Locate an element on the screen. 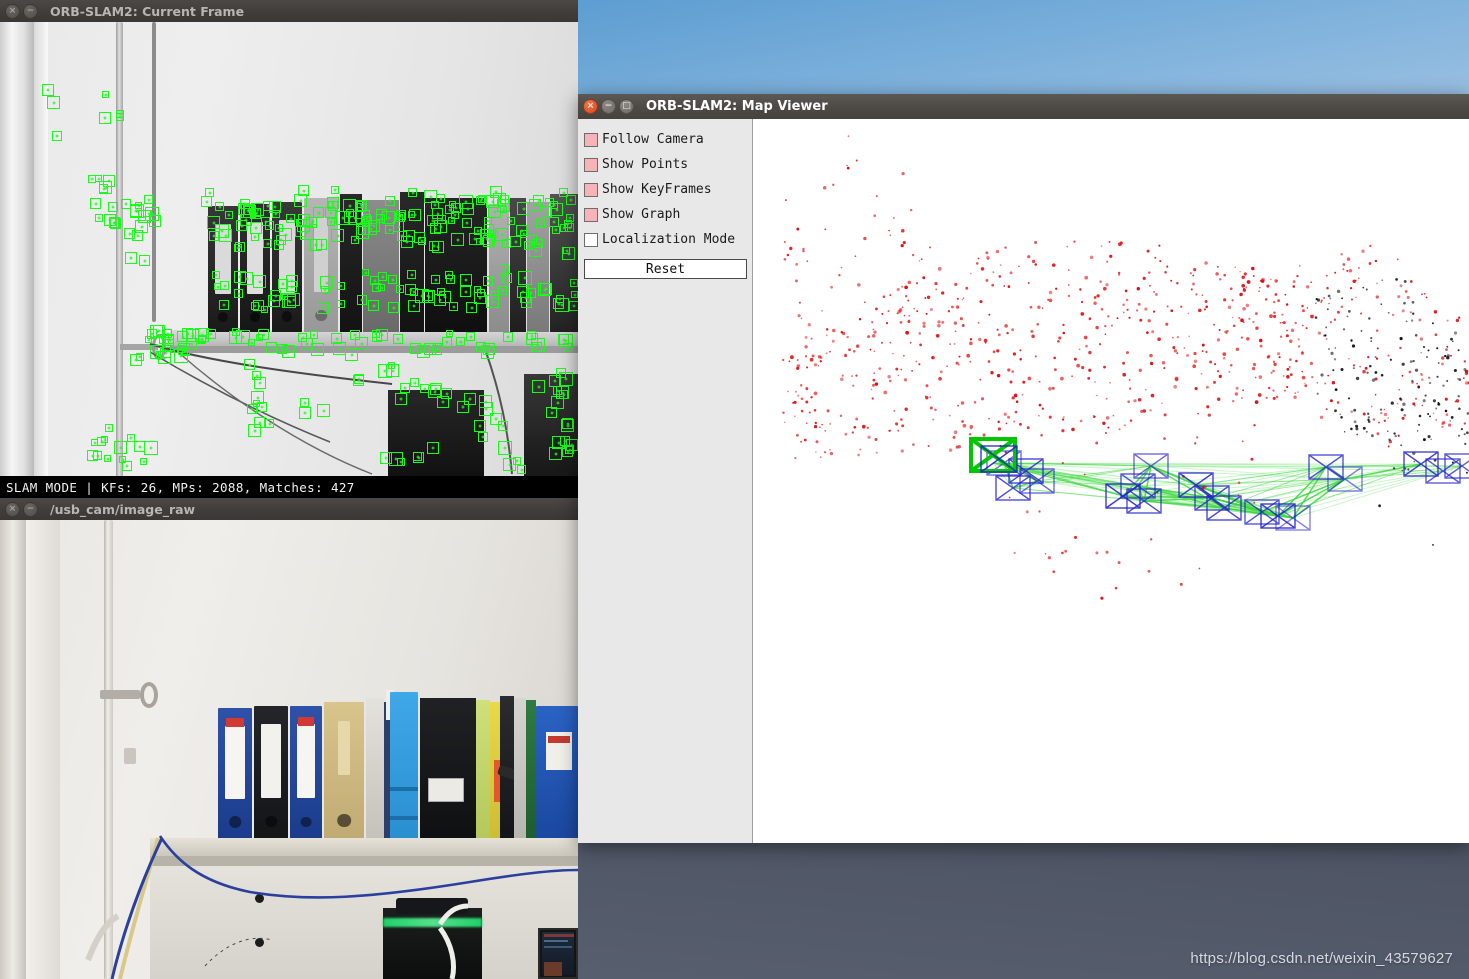  cable-overlay is located at coordinates (331, 409).